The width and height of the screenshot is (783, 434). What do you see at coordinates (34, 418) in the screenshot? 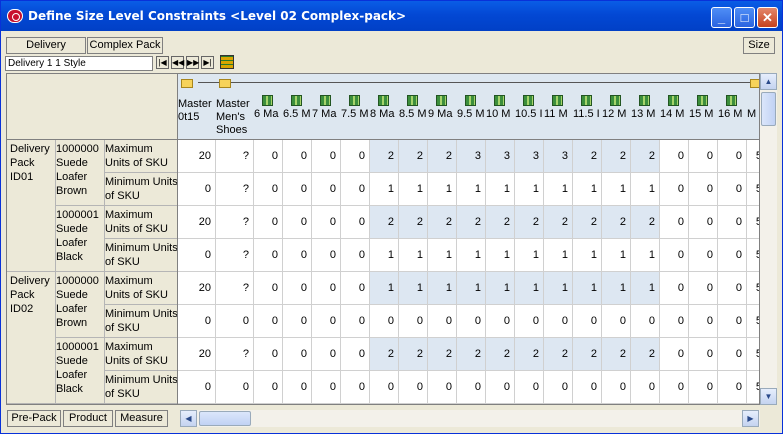
I see `pre-pack-tab: Pre-Pack` at bounding box center [34, 418].